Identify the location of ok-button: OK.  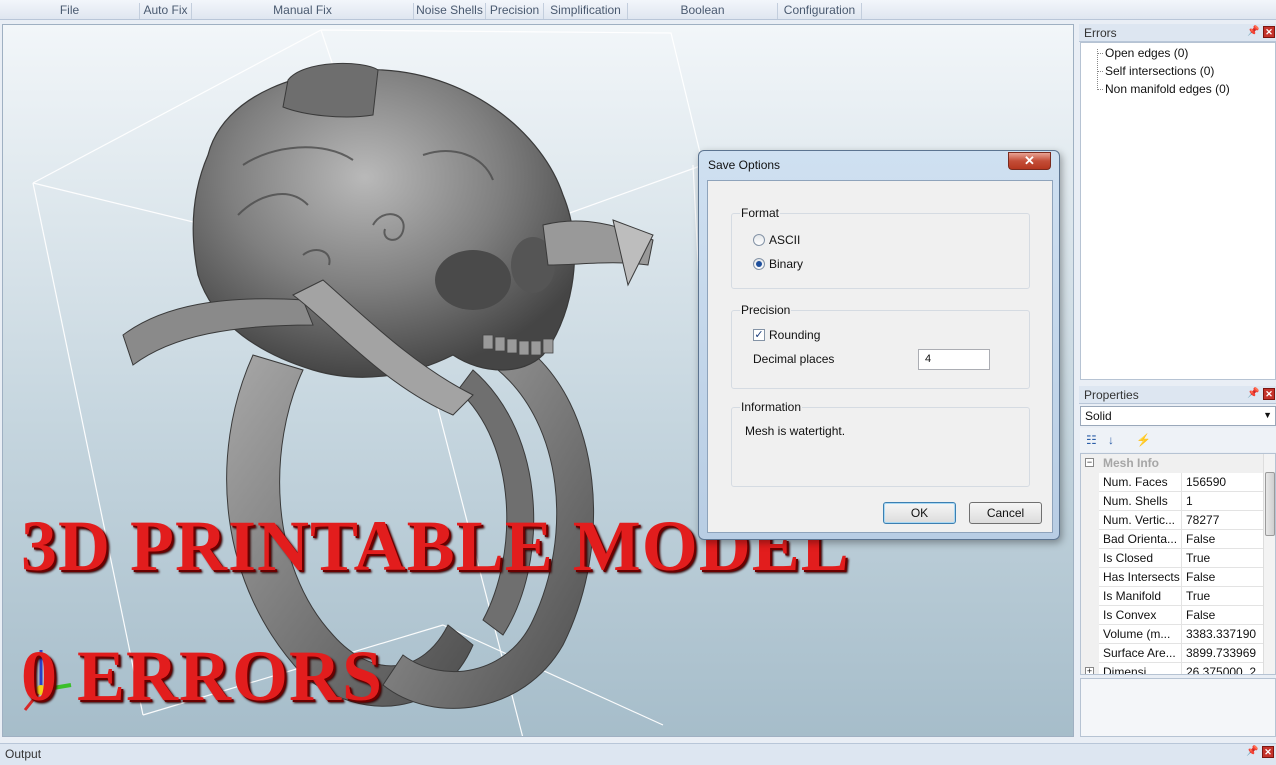
(919, 513).